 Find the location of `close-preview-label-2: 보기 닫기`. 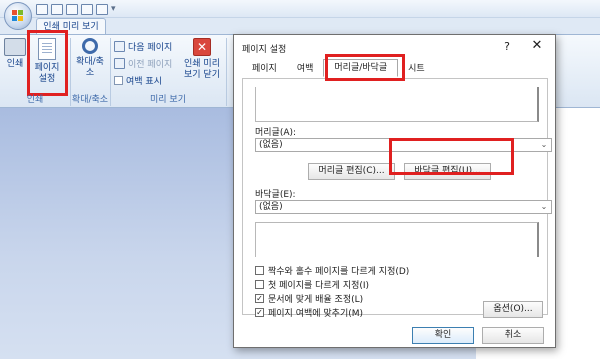

close-preview-label-2: 보기 닫기 is located at coordinates (202, 75).